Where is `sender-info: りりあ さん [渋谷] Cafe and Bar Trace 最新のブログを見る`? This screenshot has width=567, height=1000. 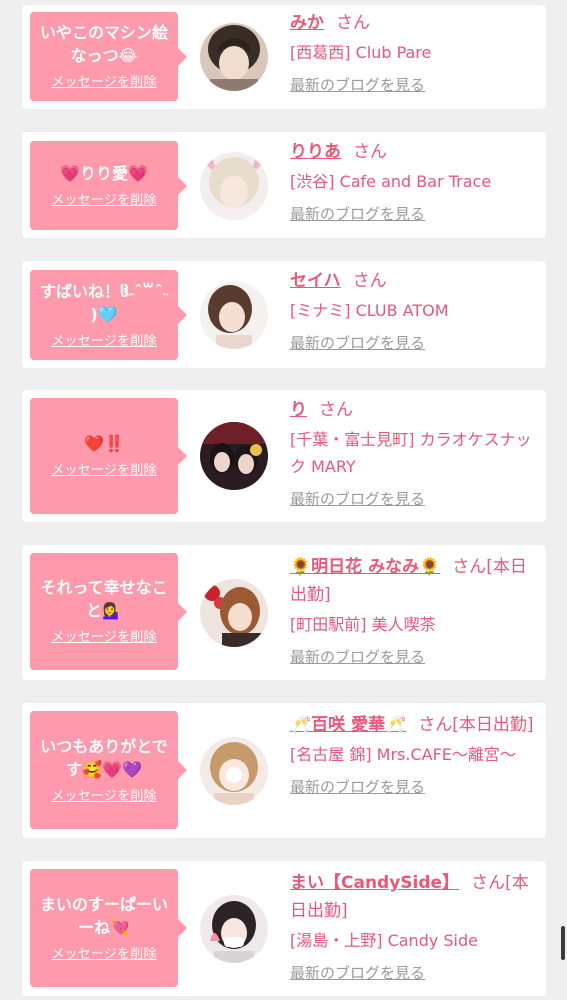
sender-info: りりあ さん [渋谷] Cafe and Bar Trace 最新のブログを見る is located at coordinates (415, 181).